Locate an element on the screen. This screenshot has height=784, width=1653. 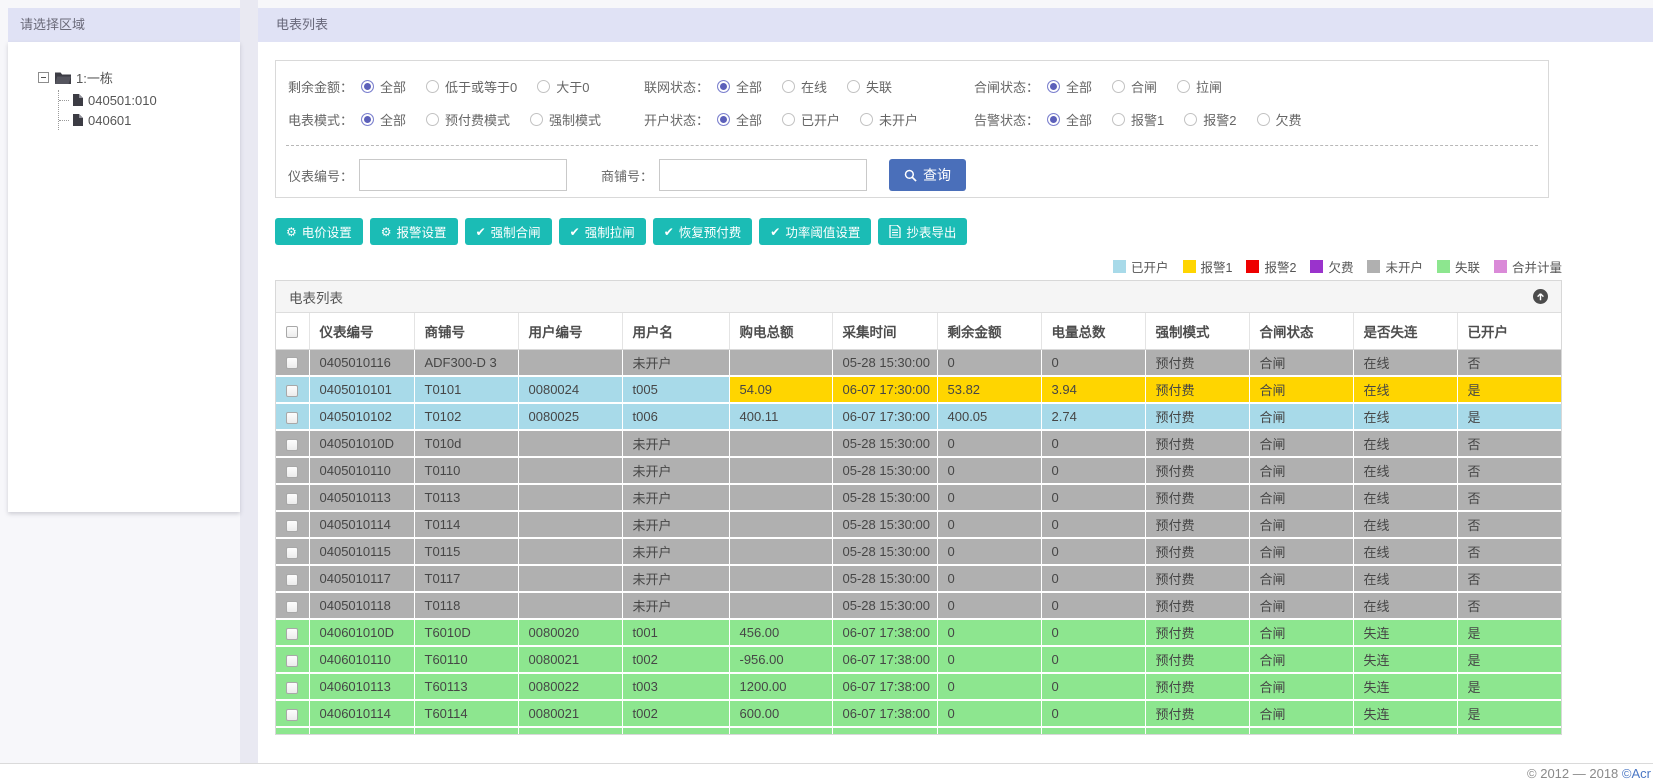
collapse-icon is located at coordinates (43, 77).